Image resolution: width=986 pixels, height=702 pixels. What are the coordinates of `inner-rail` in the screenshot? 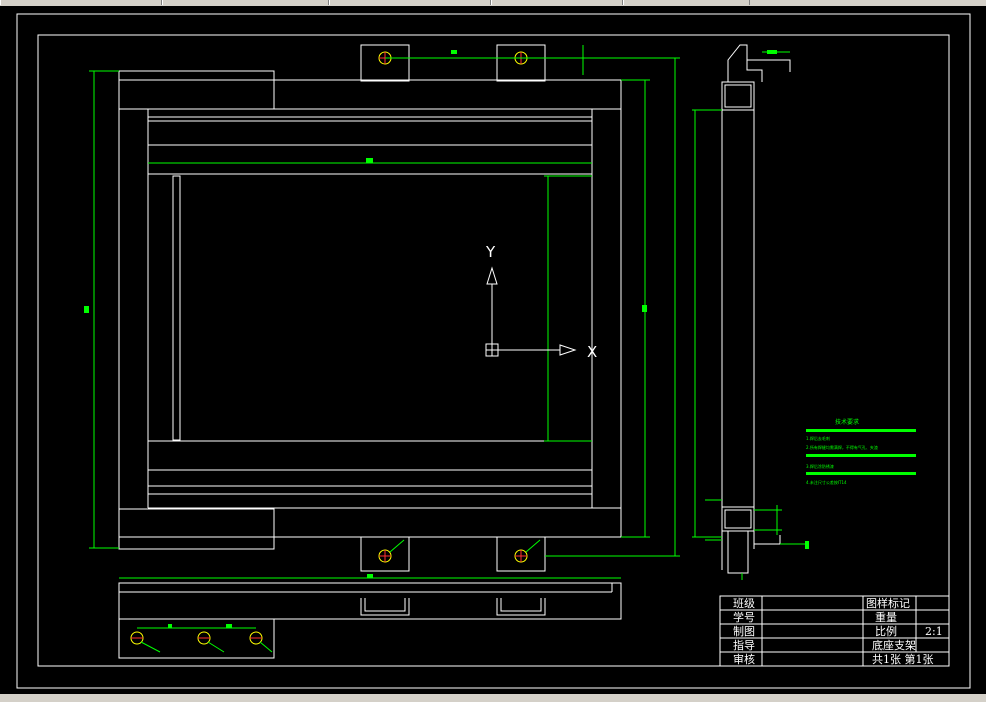 It's located at (176, 308).